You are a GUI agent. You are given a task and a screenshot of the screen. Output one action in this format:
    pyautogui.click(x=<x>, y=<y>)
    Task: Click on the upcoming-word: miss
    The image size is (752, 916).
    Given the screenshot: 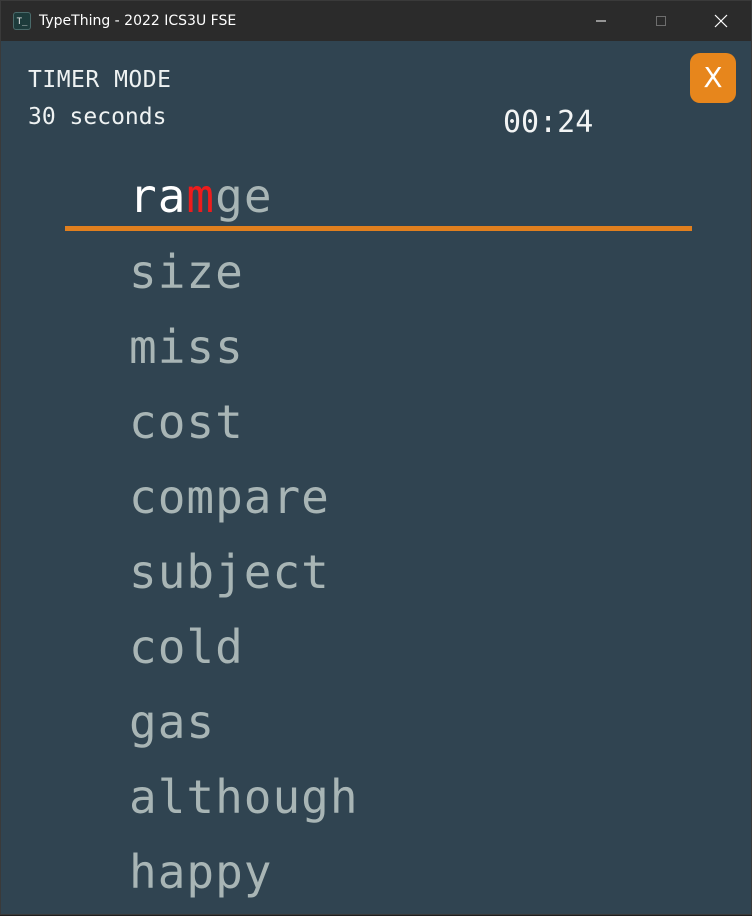 What is the action you would take?
    pyautogui.click(x=186, y=347)
    